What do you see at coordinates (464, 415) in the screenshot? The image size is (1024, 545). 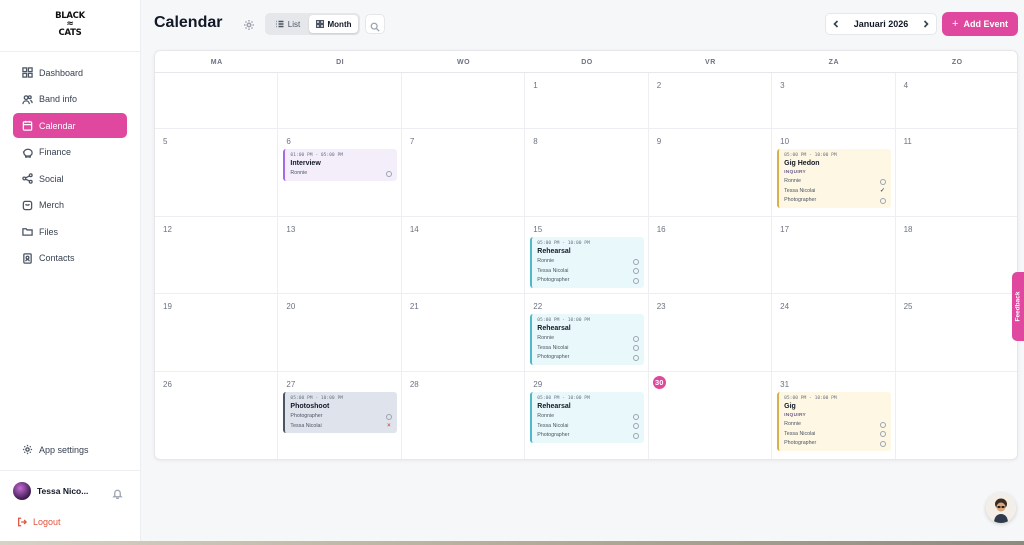 I see `day-cell: 28` at bounding box center [464, 415].